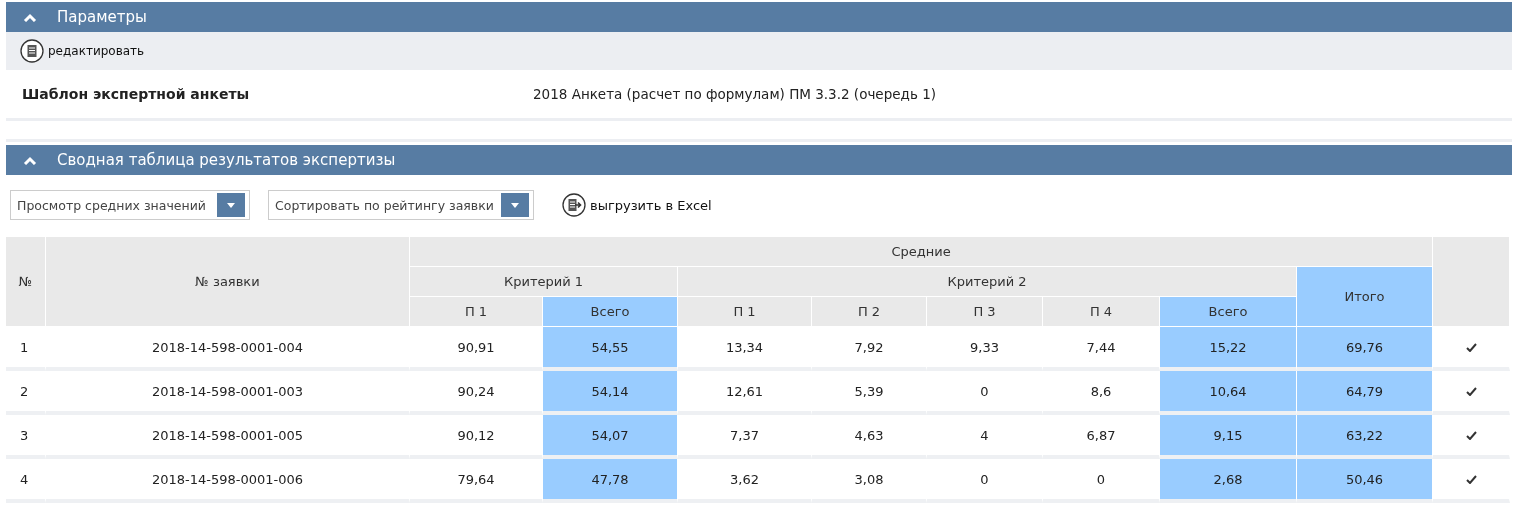 This screenshot has height=518, width=1525. What do you see at coordinates (869, 481) in the screenshot?
I see `table-cell: 3,08` at bounding box center [869, 481].